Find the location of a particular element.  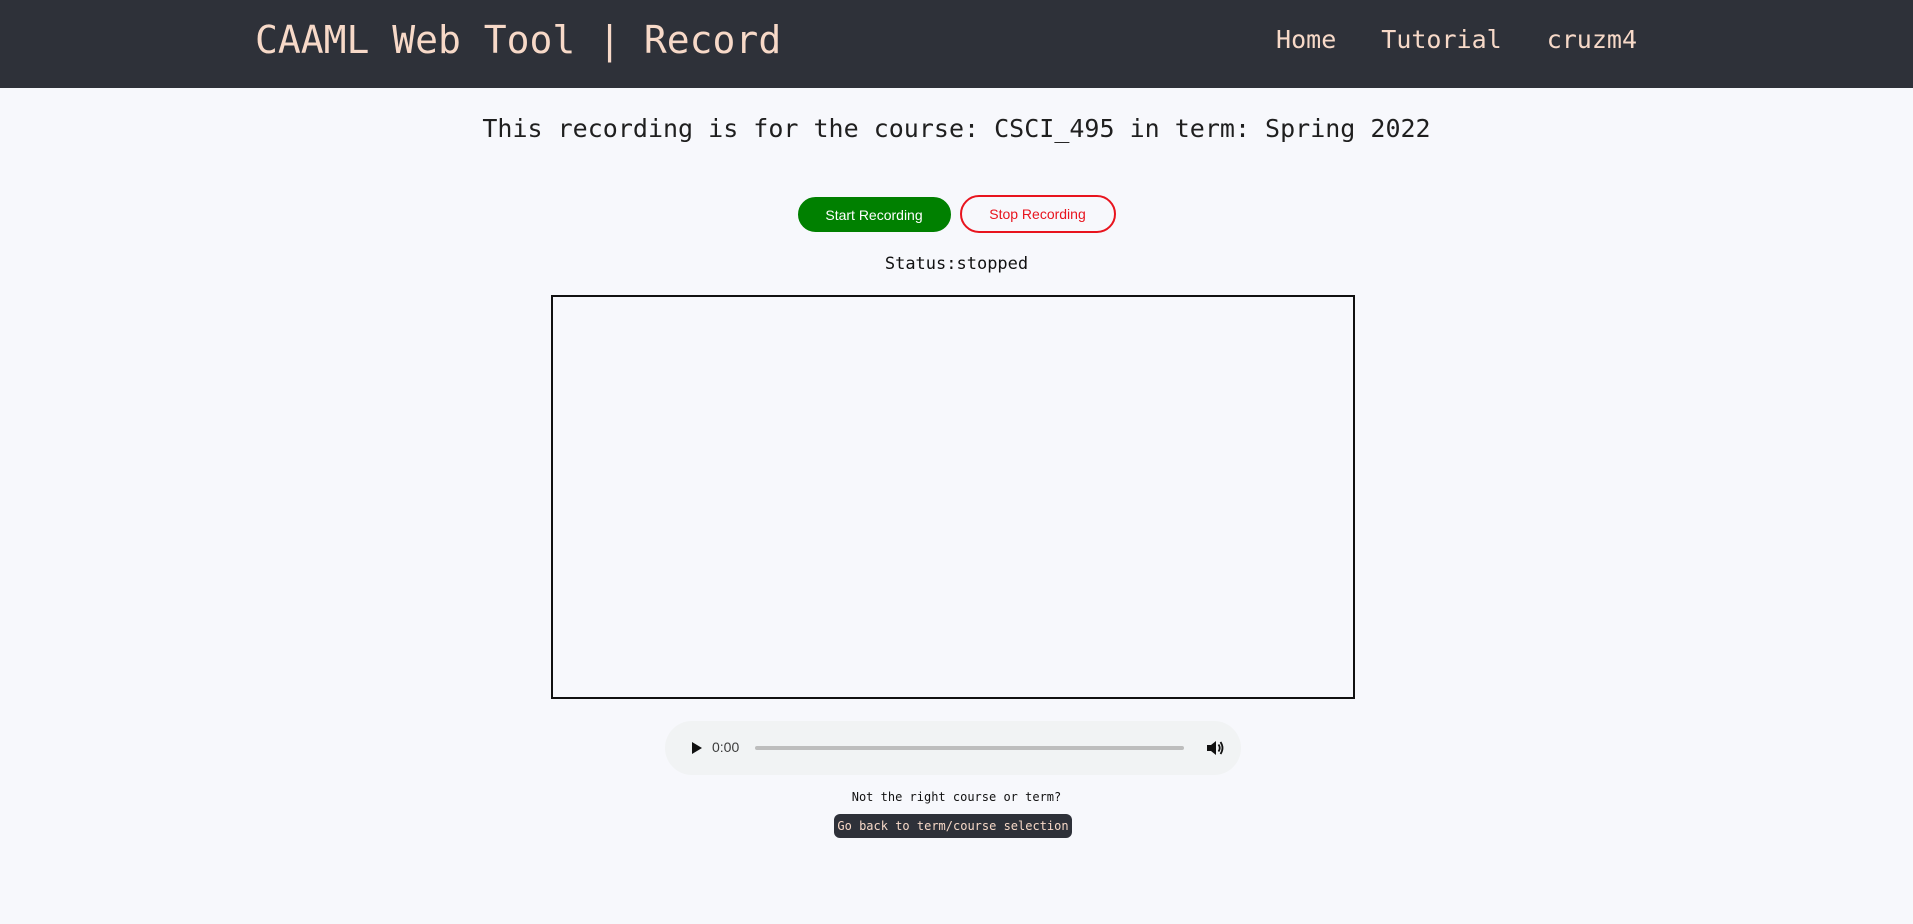

nav-links: Home Tutorial cruzm4 is located at coordinates (1456, 39).